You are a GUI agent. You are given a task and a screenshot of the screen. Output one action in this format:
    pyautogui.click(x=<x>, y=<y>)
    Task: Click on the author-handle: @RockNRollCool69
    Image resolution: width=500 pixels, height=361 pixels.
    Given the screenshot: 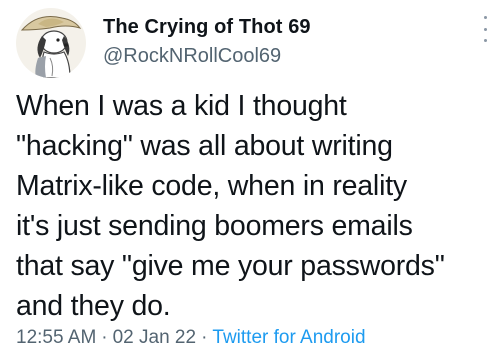 What is the action you would take?
    pyautogui.click(x=192, y=56)
    